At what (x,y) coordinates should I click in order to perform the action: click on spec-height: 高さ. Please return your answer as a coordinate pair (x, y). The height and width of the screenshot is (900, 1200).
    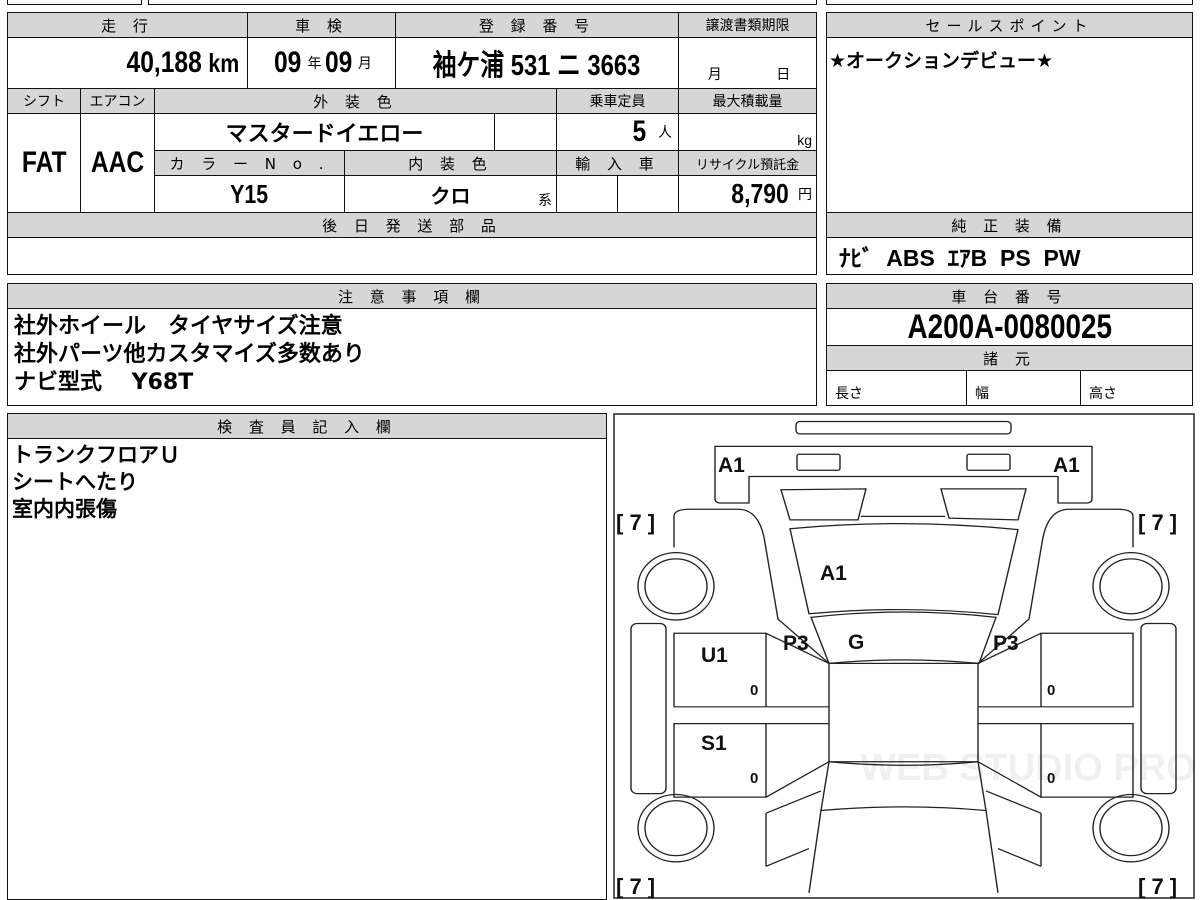
    Looking at the image, I should click on (1136, 388).